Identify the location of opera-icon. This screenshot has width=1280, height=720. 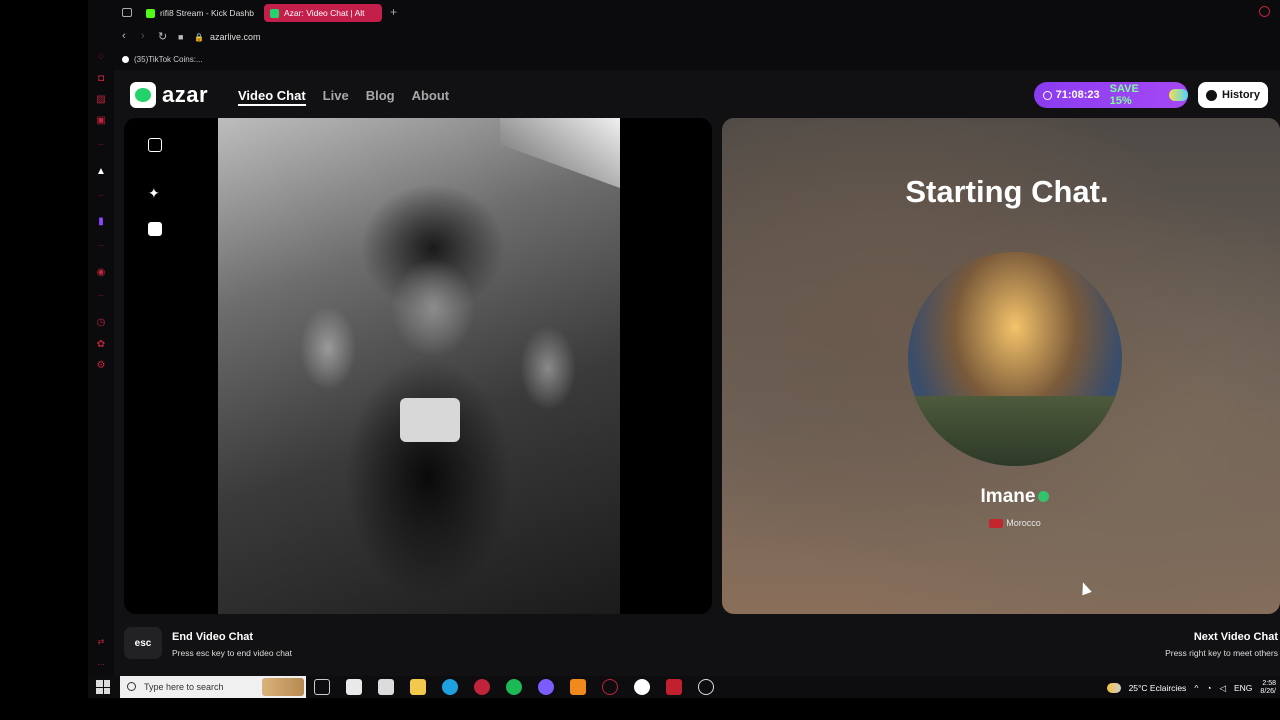
(610, 687).